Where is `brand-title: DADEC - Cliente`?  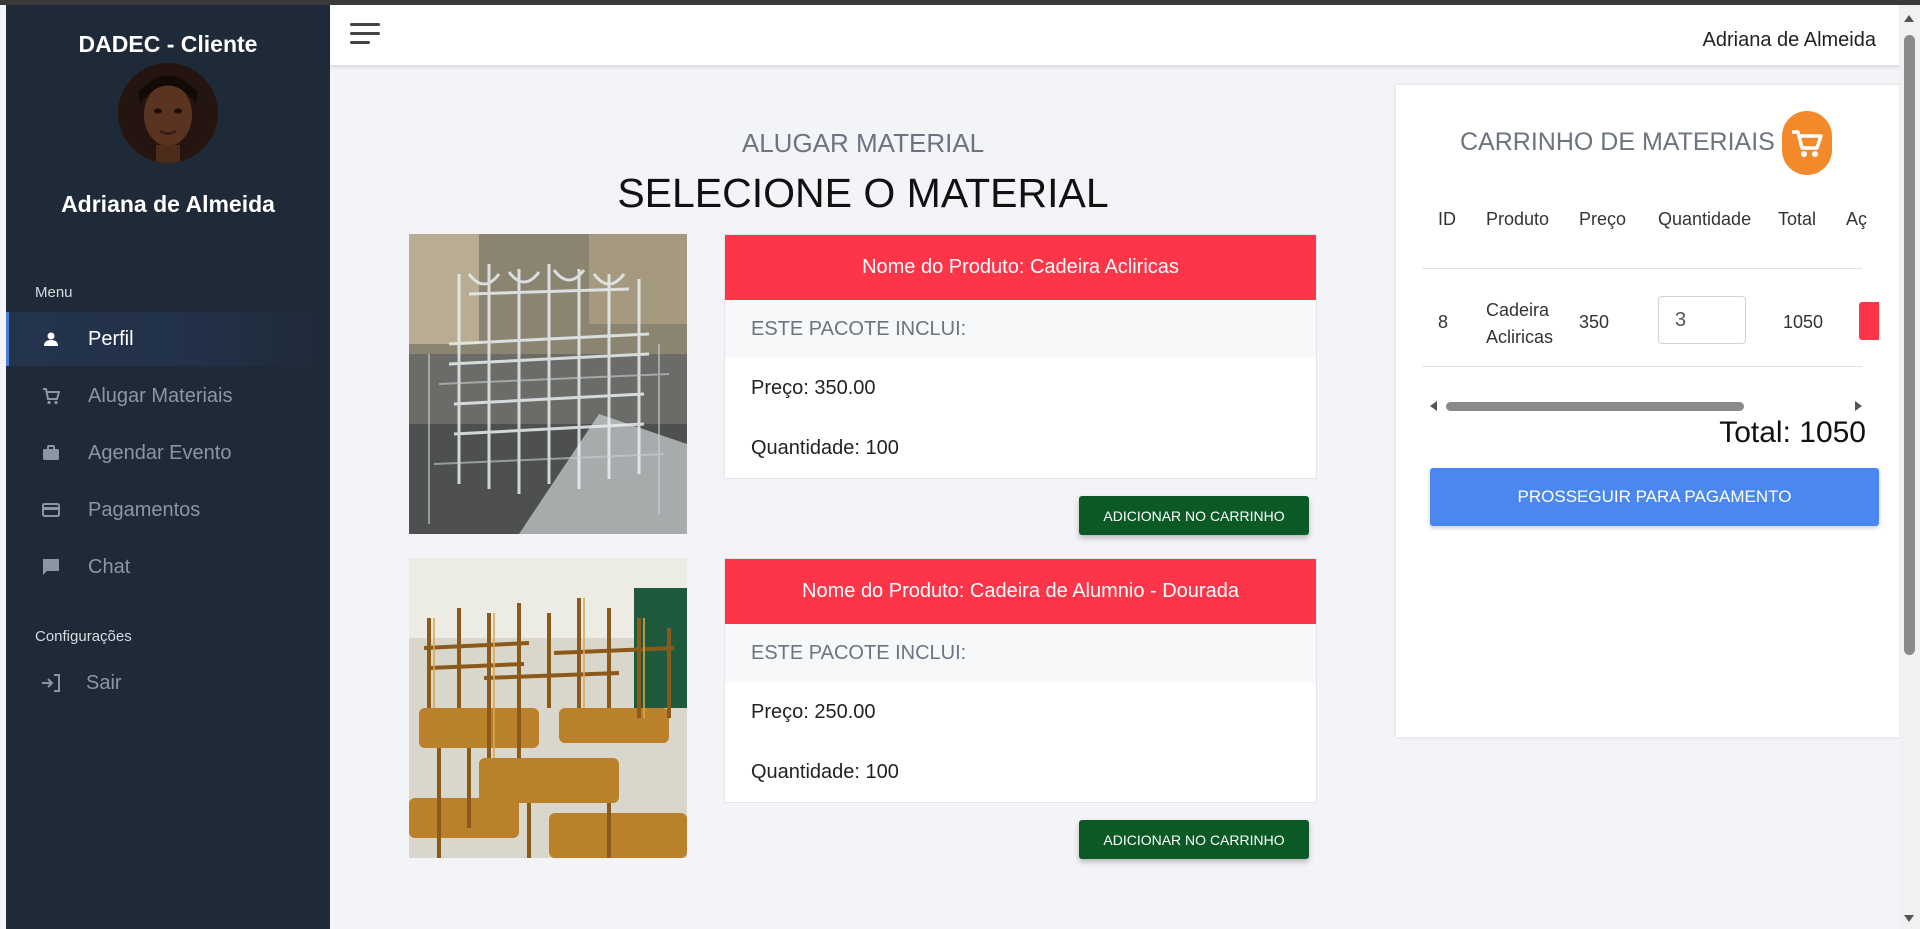
brand-title: DADEC - Cliente is located at coordinates (168, 44).